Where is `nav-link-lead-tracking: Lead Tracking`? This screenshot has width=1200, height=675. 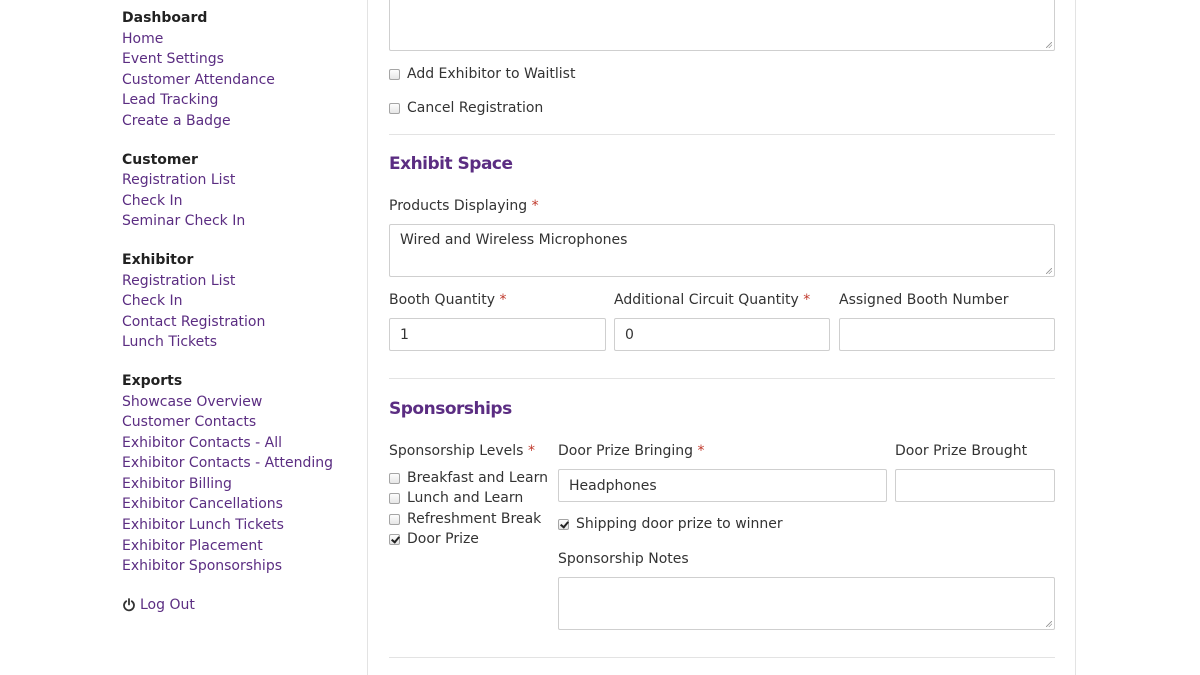
nav-link-lead-tracking: Lead Tracking is located at coordinates (237, 100).